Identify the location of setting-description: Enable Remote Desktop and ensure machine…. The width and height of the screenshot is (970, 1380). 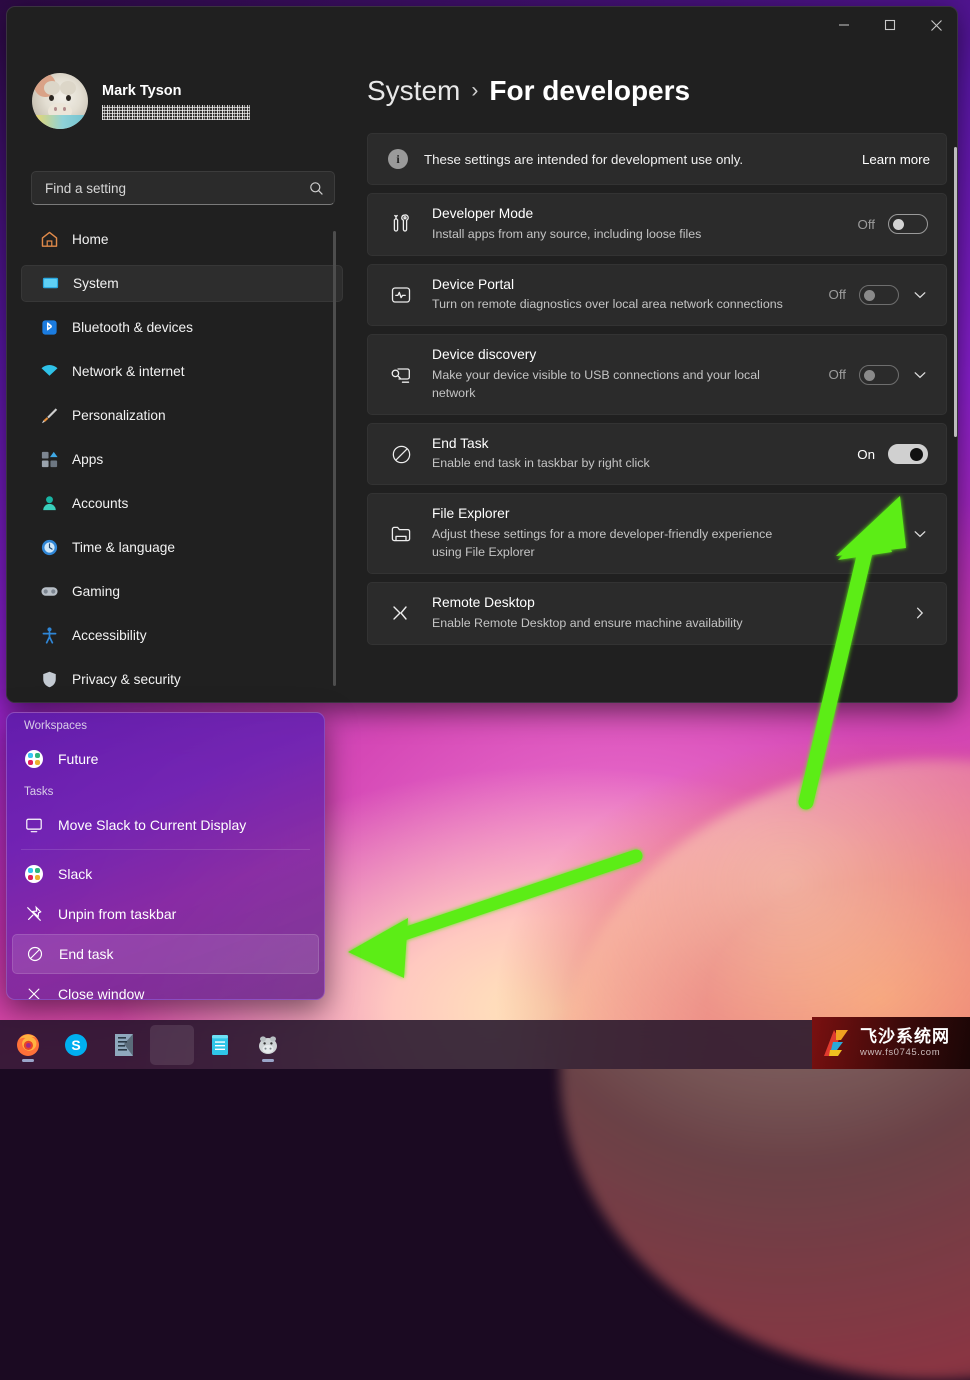
(587, 622).